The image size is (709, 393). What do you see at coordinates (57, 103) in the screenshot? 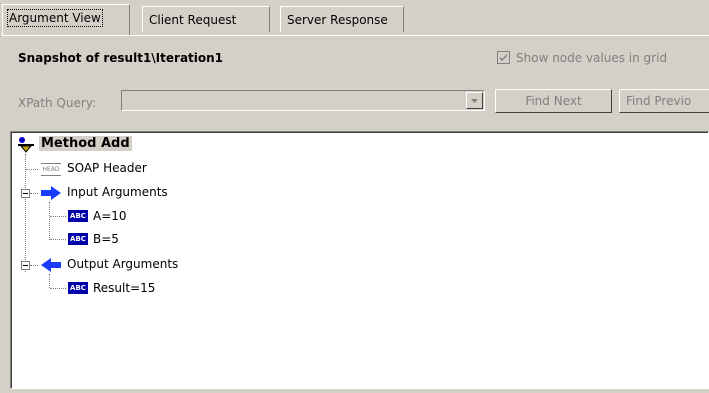
I see `xpath-label: XPath Query:` at bounding box center [57, 103].